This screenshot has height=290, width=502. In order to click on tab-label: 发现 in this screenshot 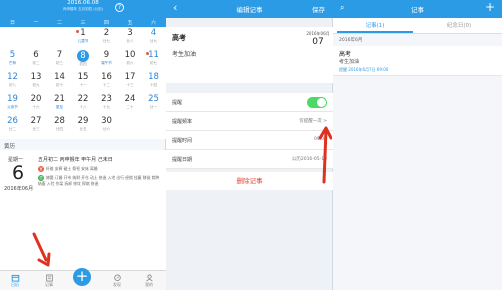, I will do `click(117, 284)`.